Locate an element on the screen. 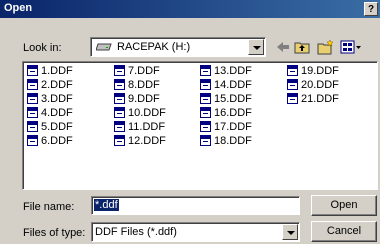 Image resolution: width=380 pixels, height=244 pixels. views-menu-icon is located at coordinates (351, 47).